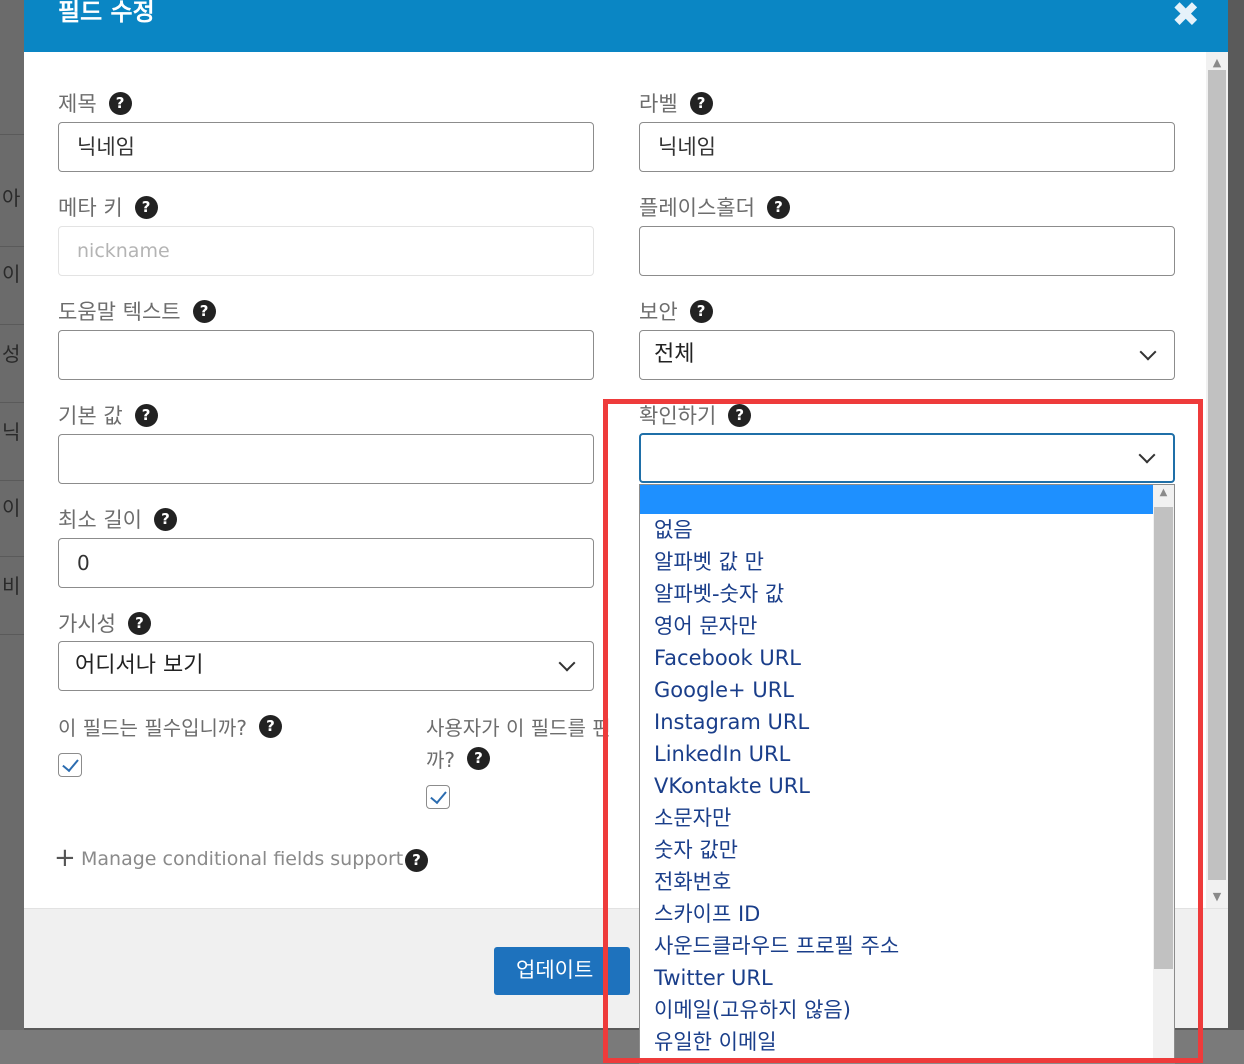 The width and height of the screenshot is (1244, 1064). What do you see at coordinates (896, 562) in the screenshot?
I see `dropdown-option: 알파벳 값 만` at bounding box center [896, 562].